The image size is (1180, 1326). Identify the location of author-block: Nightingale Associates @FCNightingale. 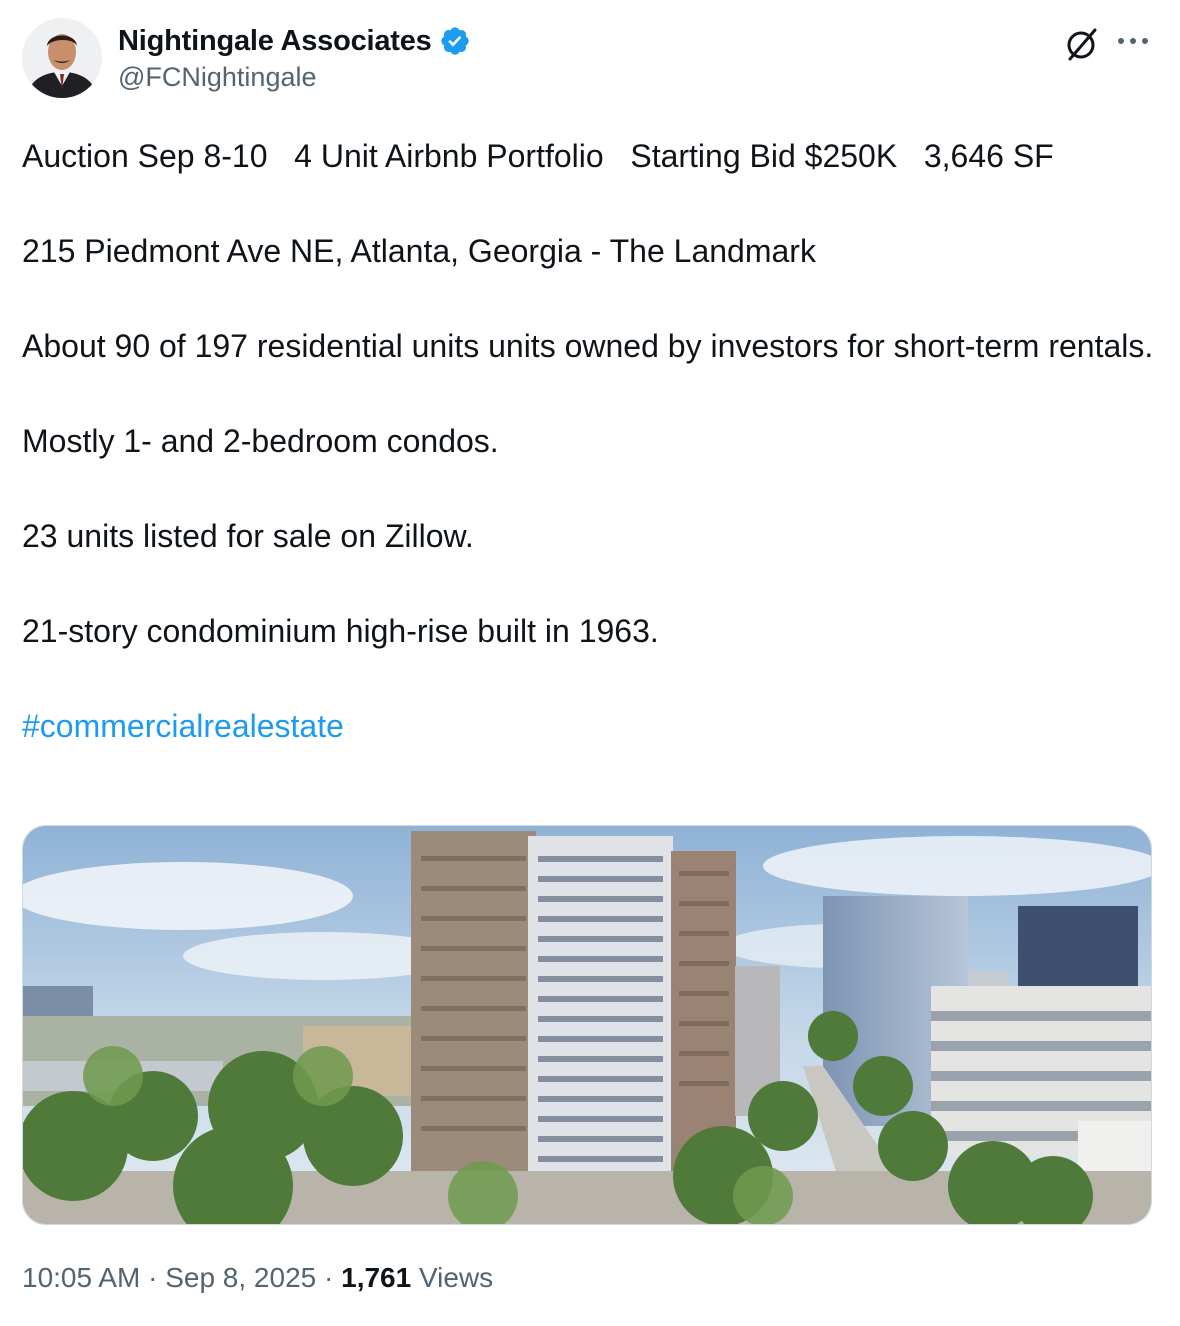
(294, 57).